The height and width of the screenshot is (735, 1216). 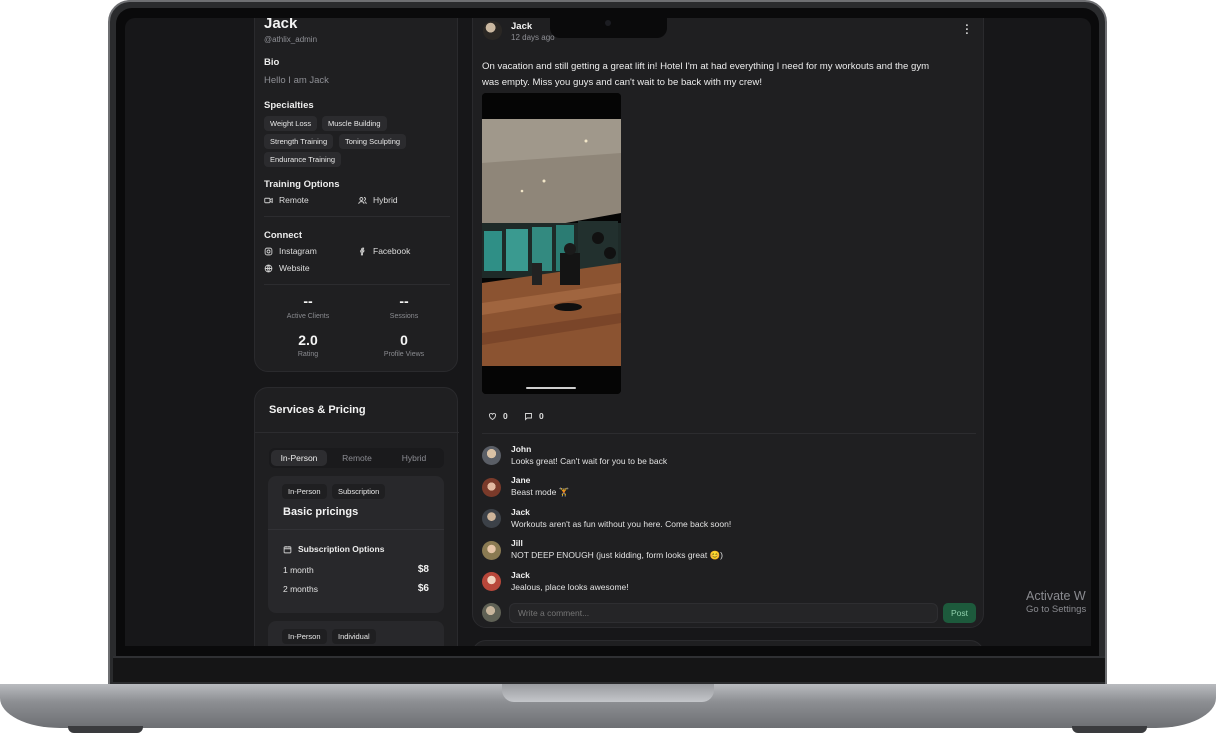 What do you see at coordinates (291, 39) in the screenshot?
I see `profile-handle: @athlix_admin` at bounding box center [291, 39].